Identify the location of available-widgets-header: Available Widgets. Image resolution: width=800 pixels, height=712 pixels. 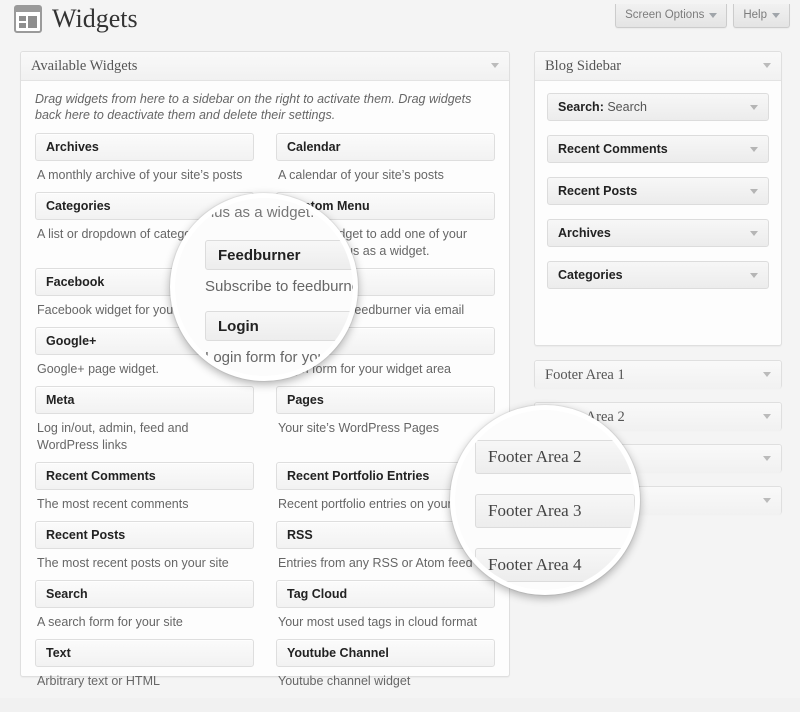
(265, 66).